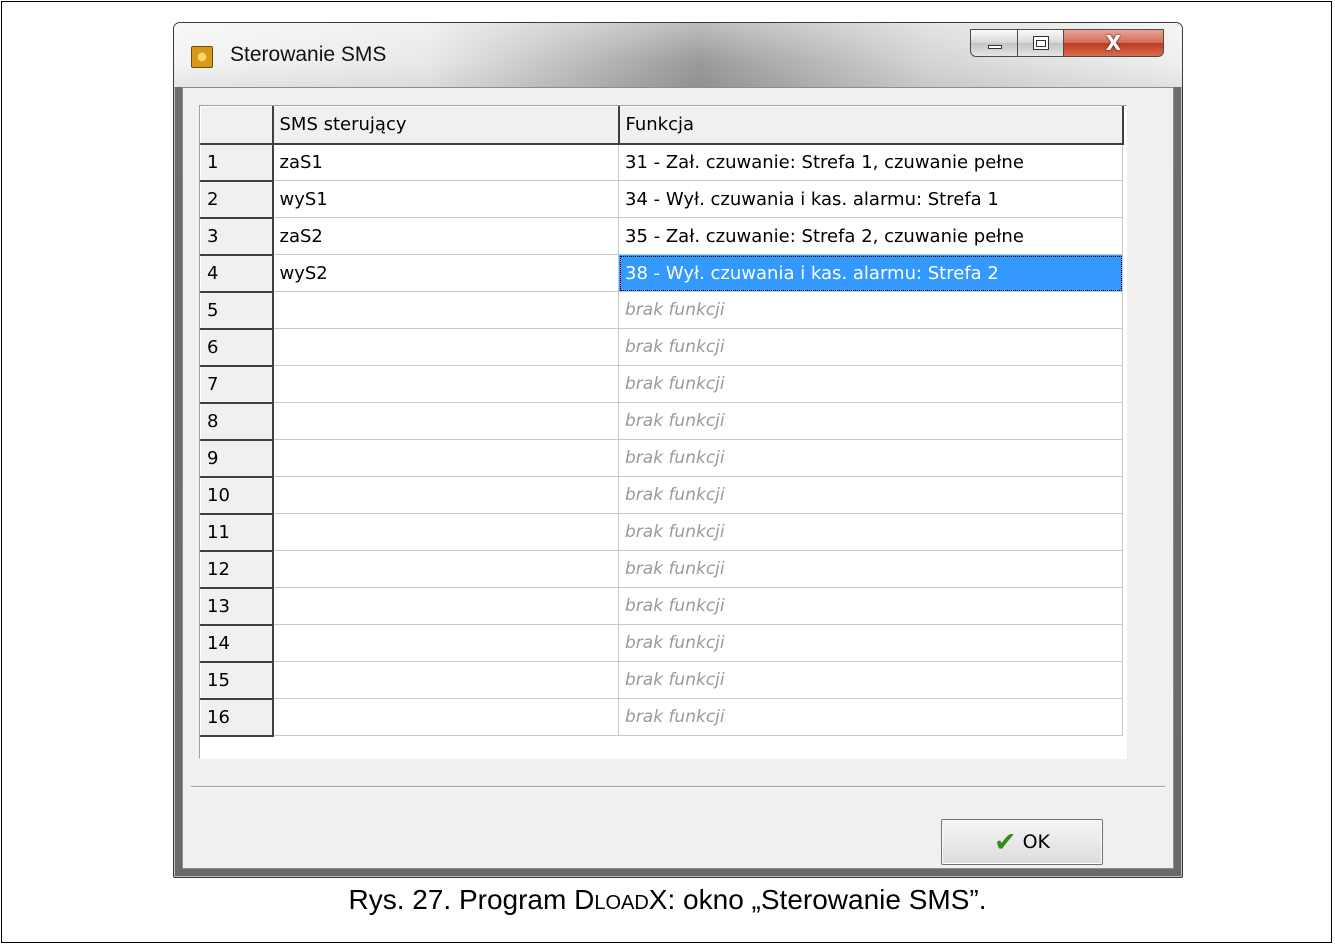  Describe the element at coordinates (237, 273) in the screenshot. I see `row-number: 4` at that location.